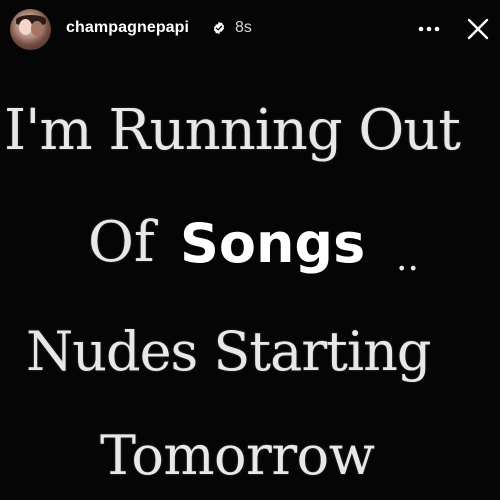 This screenshot has height=500, width=500. I want to click on verified-badge-icon, so click(219, 28).